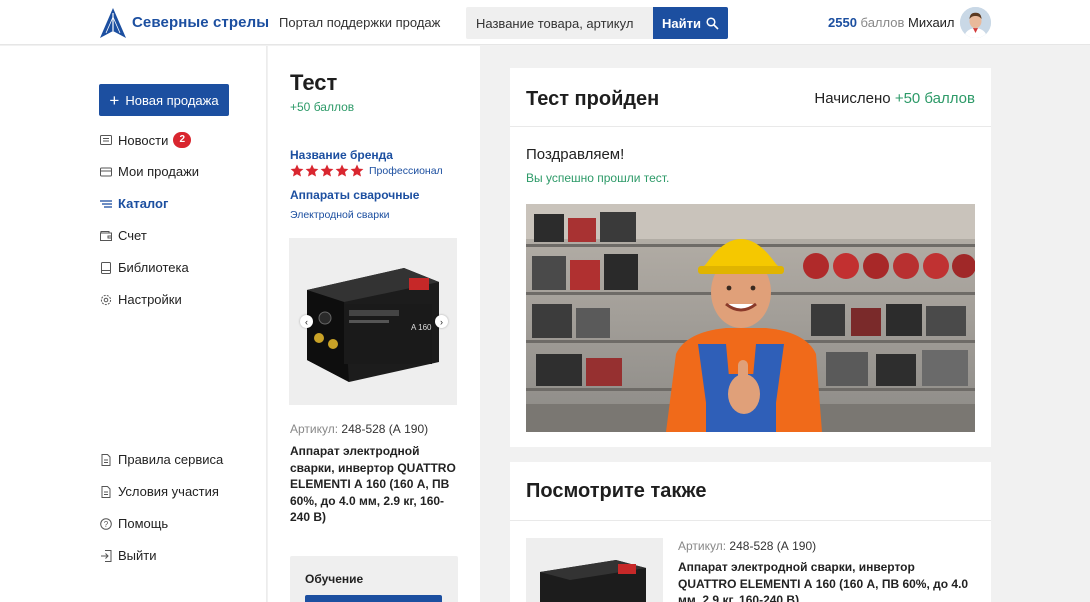 The image size is (1090, 602). I want to click on sidebar-item-label: Выйти, so click(137, 555).